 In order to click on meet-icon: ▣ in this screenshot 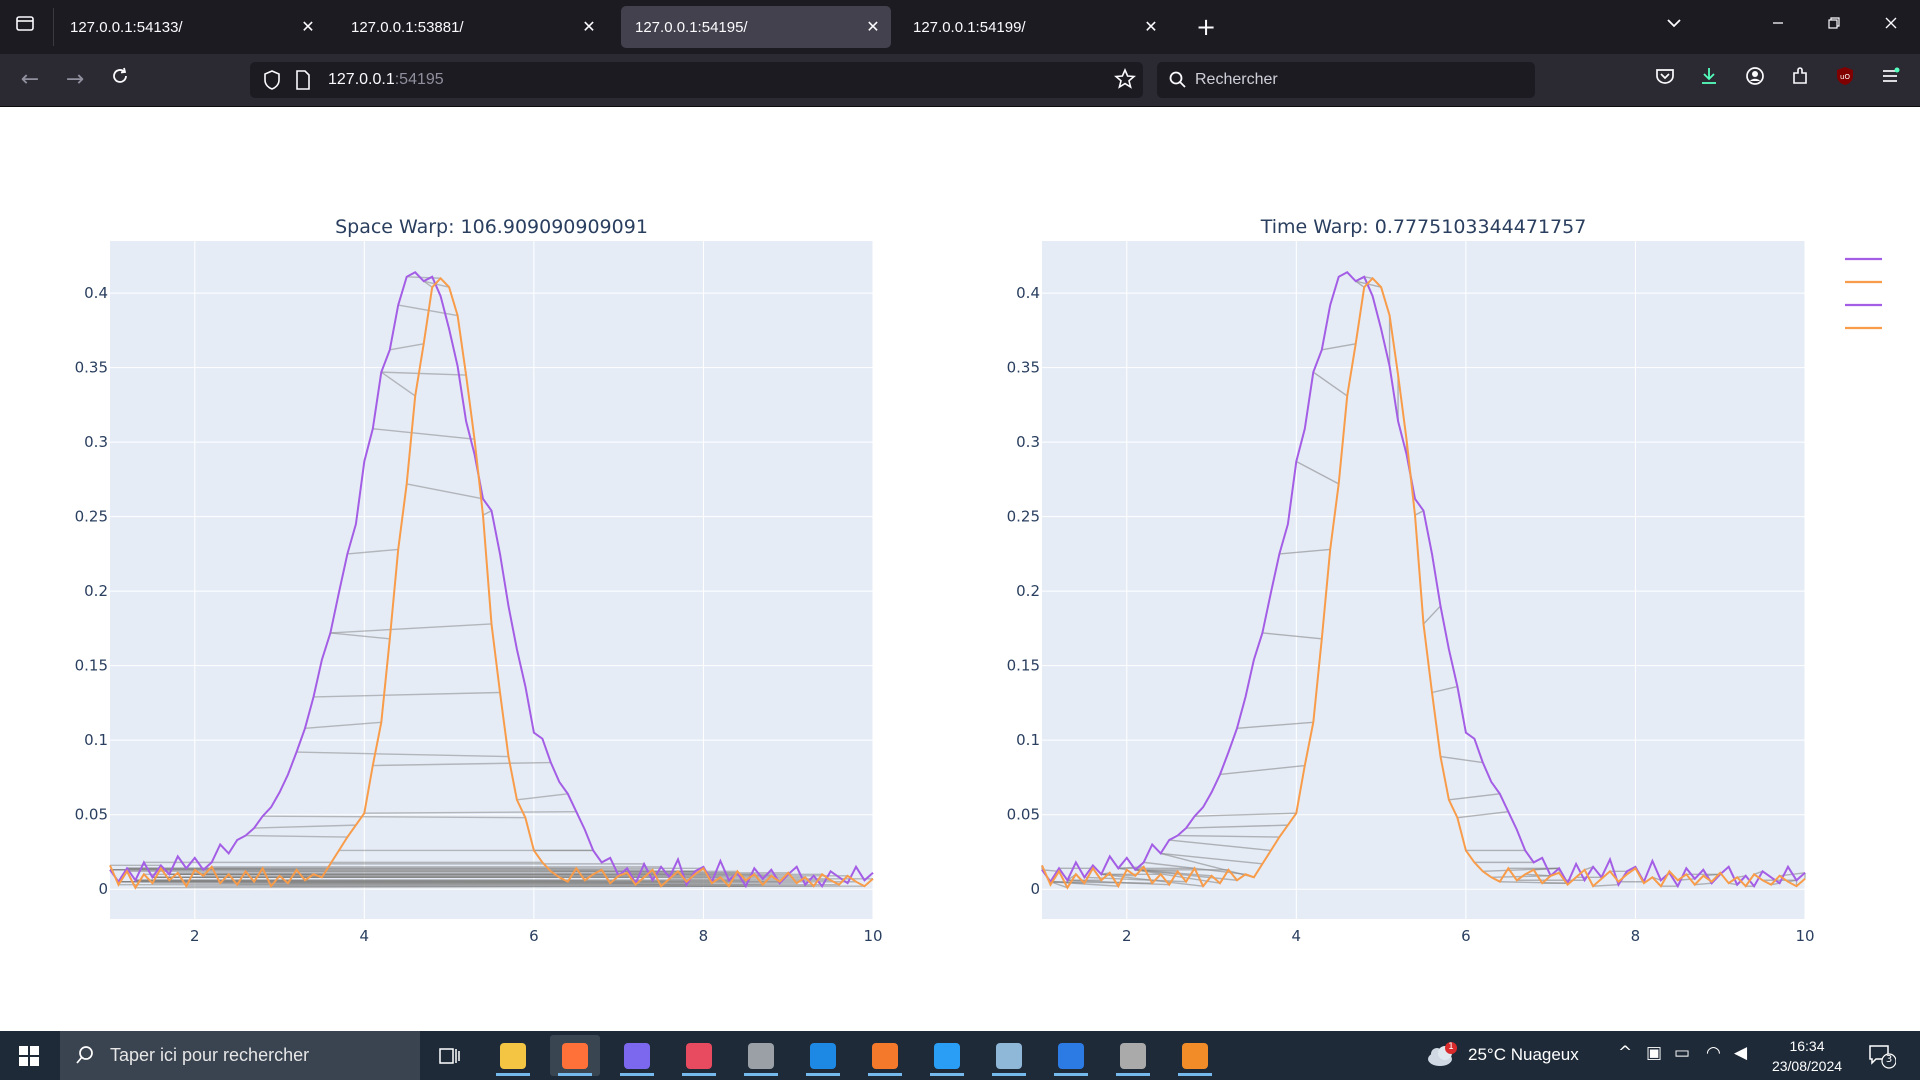, I will do `click(1654, 1053)`.